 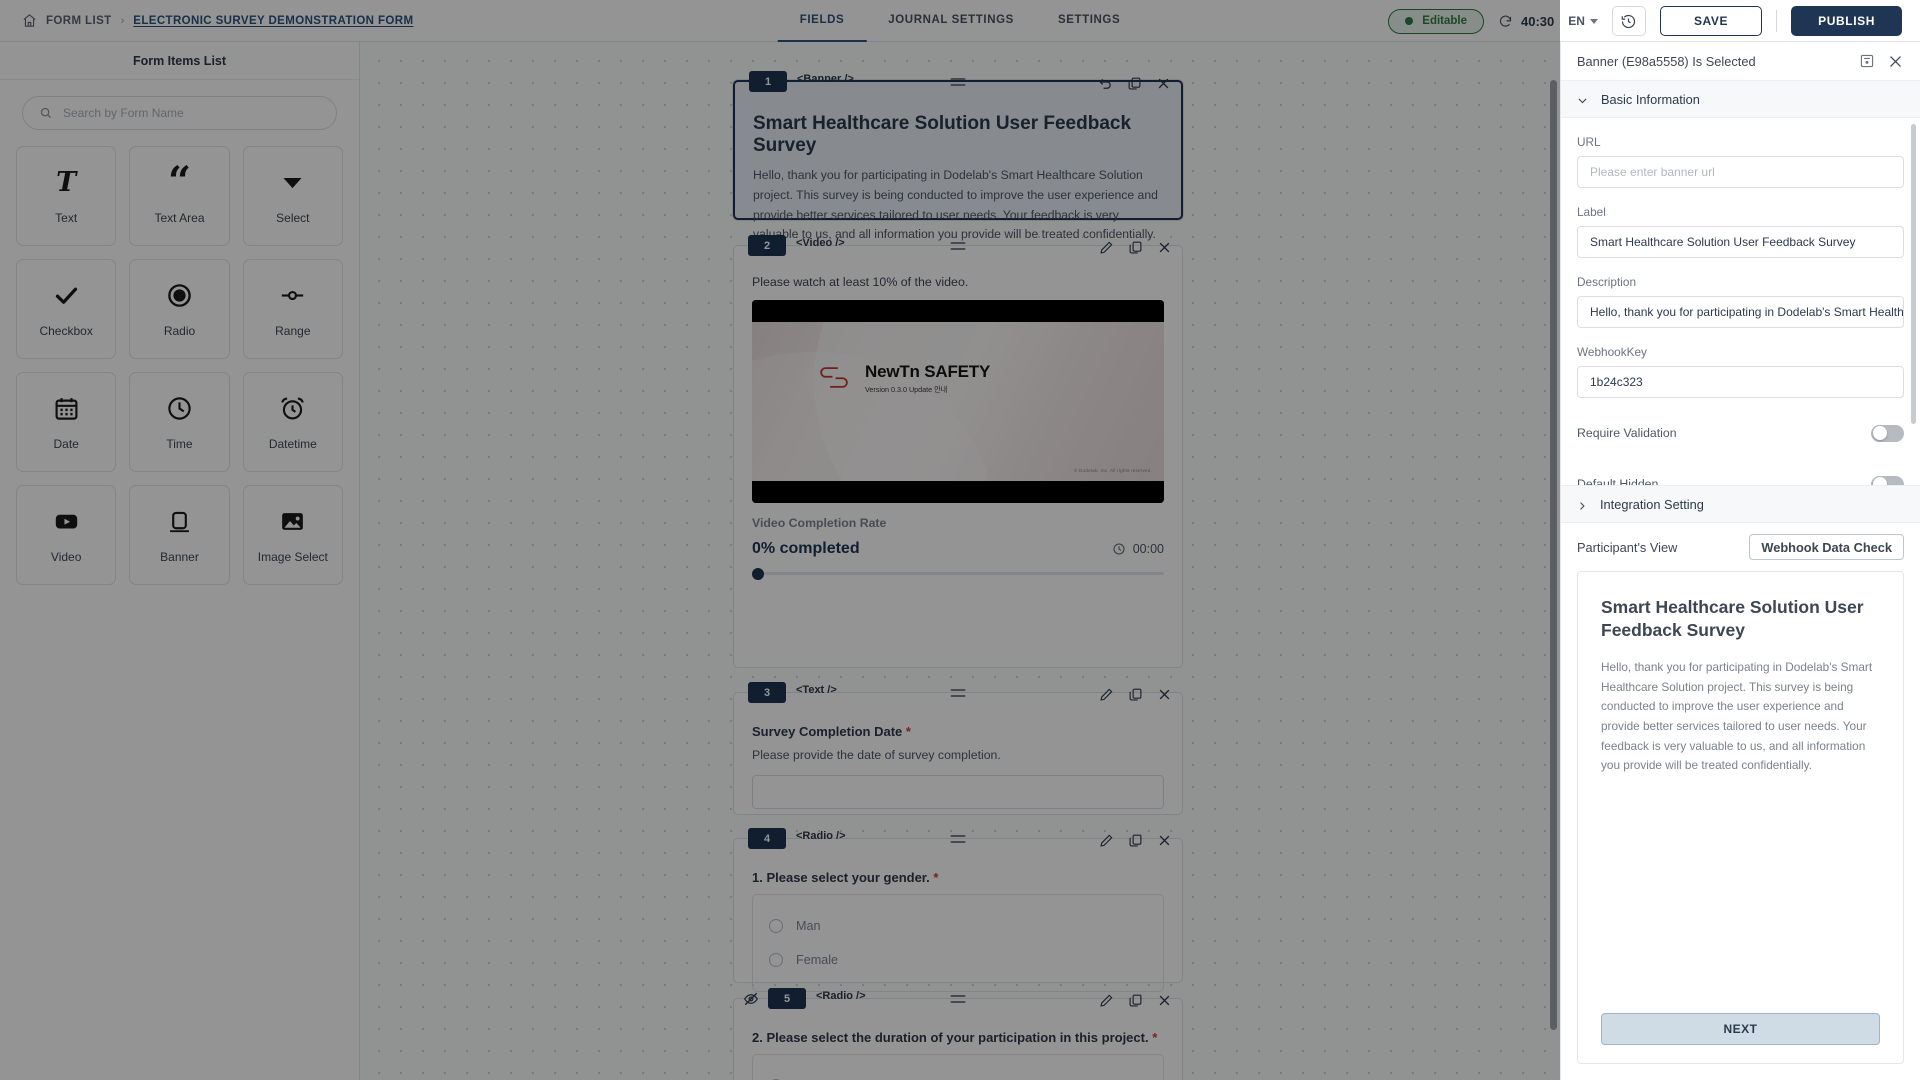 I want to click on sidebar-search-wrap, so click(x=179, y=110).